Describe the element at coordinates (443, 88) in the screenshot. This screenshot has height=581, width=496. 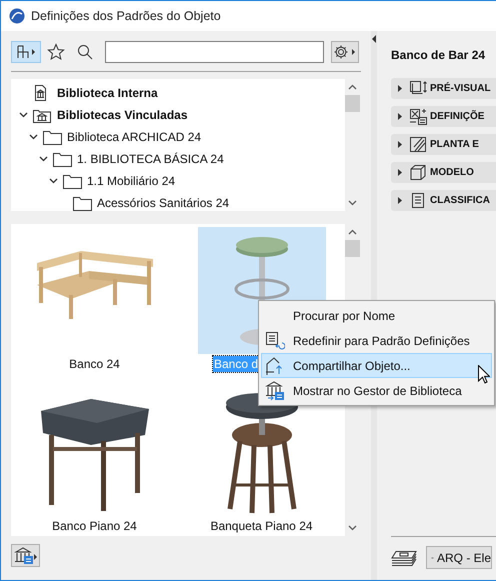
I see `section-header: PRÉ-VISUAL` at that location.